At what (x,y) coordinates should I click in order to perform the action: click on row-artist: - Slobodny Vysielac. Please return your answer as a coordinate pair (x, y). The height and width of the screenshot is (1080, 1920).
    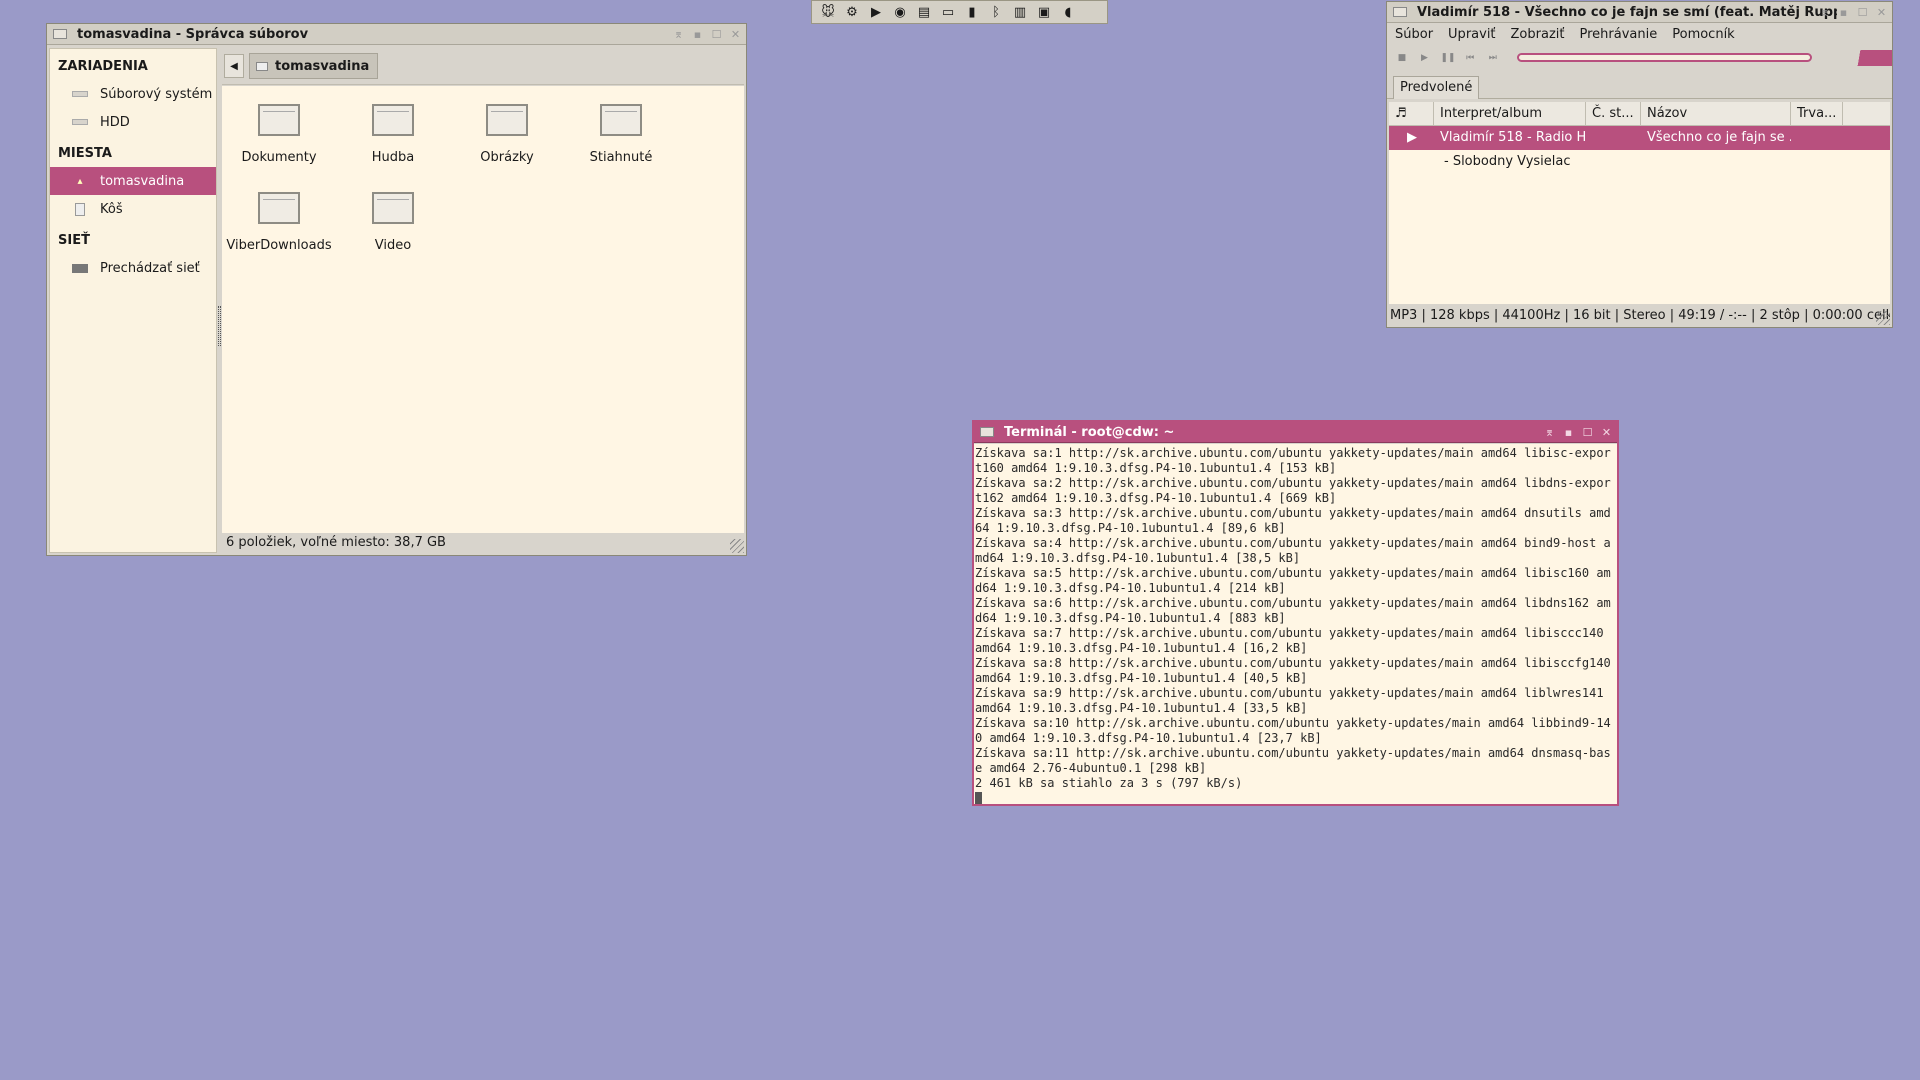
    Looking at the image, I should click on (1507, 161).